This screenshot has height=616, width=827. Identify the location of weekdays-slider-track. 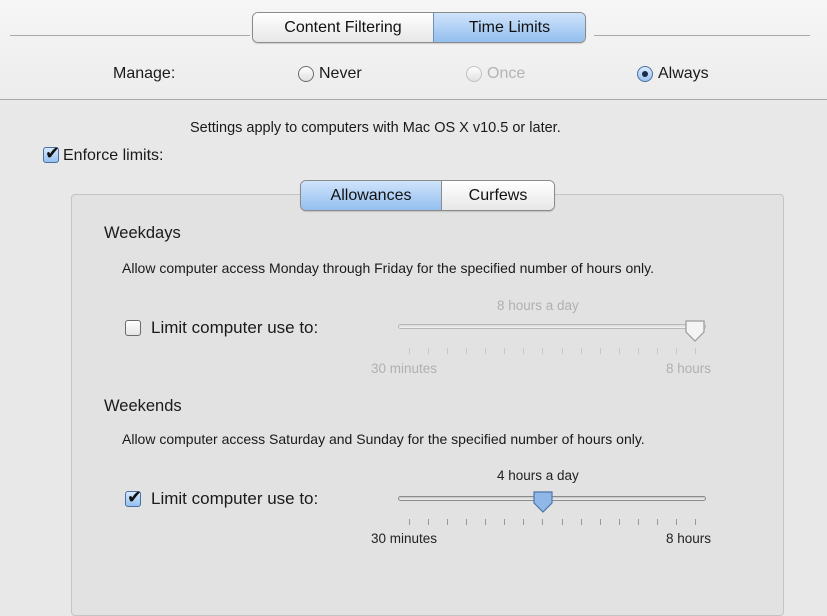
(552, 326).